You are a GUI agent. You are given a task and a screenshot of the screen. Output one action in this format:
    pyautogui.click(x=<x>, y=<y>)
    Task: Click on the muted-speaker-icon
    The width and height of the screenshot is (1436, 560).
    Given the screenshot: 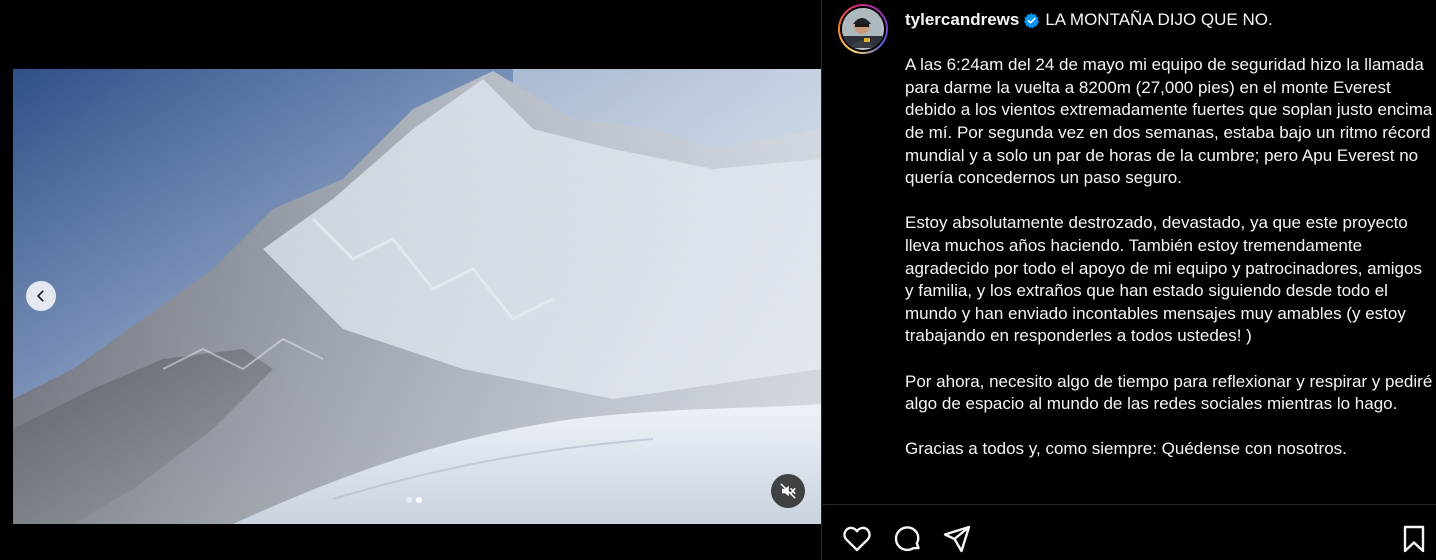 What is the action you would take?
    pyautogui.click(x=788, y=491)
    